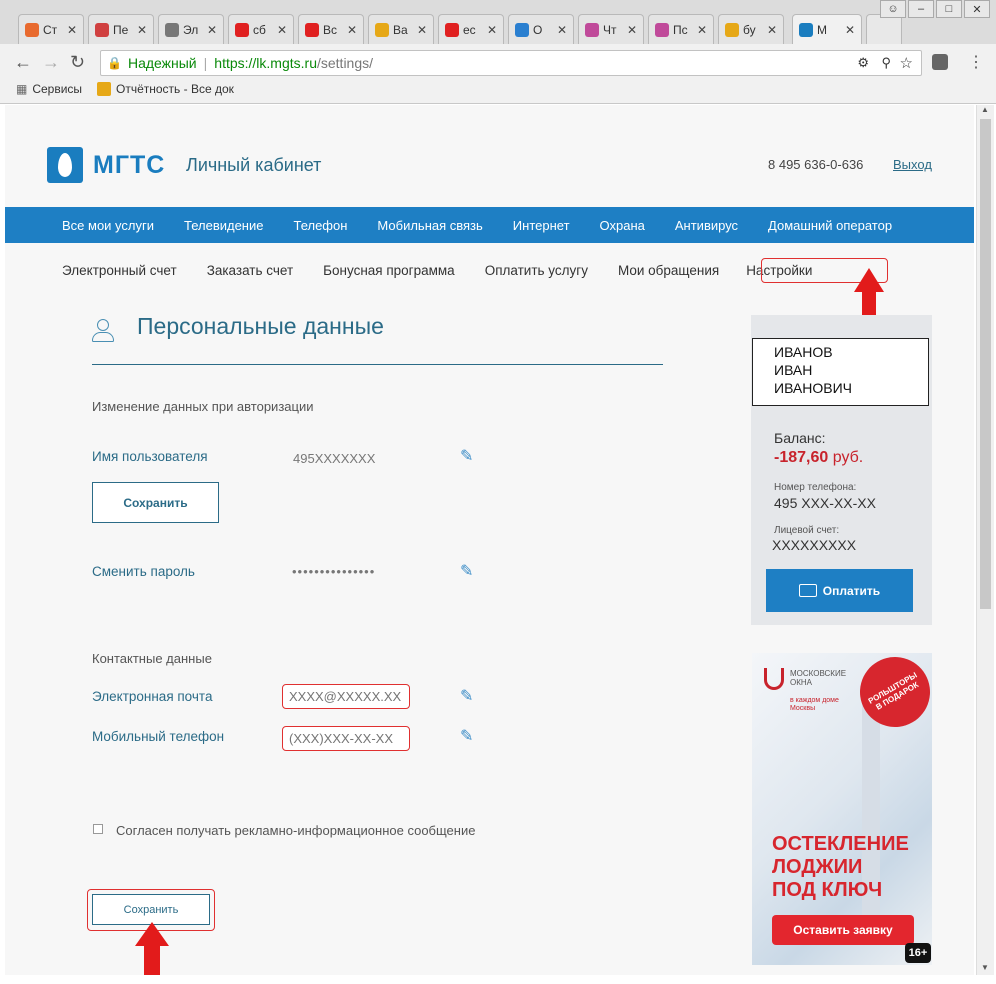 Image resolution: width=996 pixels, height=984 pixels. What do you see at coordinates (162, 63) in the screenshot?
I see `secure-label: Надежный` at bounding box center [162, 63].